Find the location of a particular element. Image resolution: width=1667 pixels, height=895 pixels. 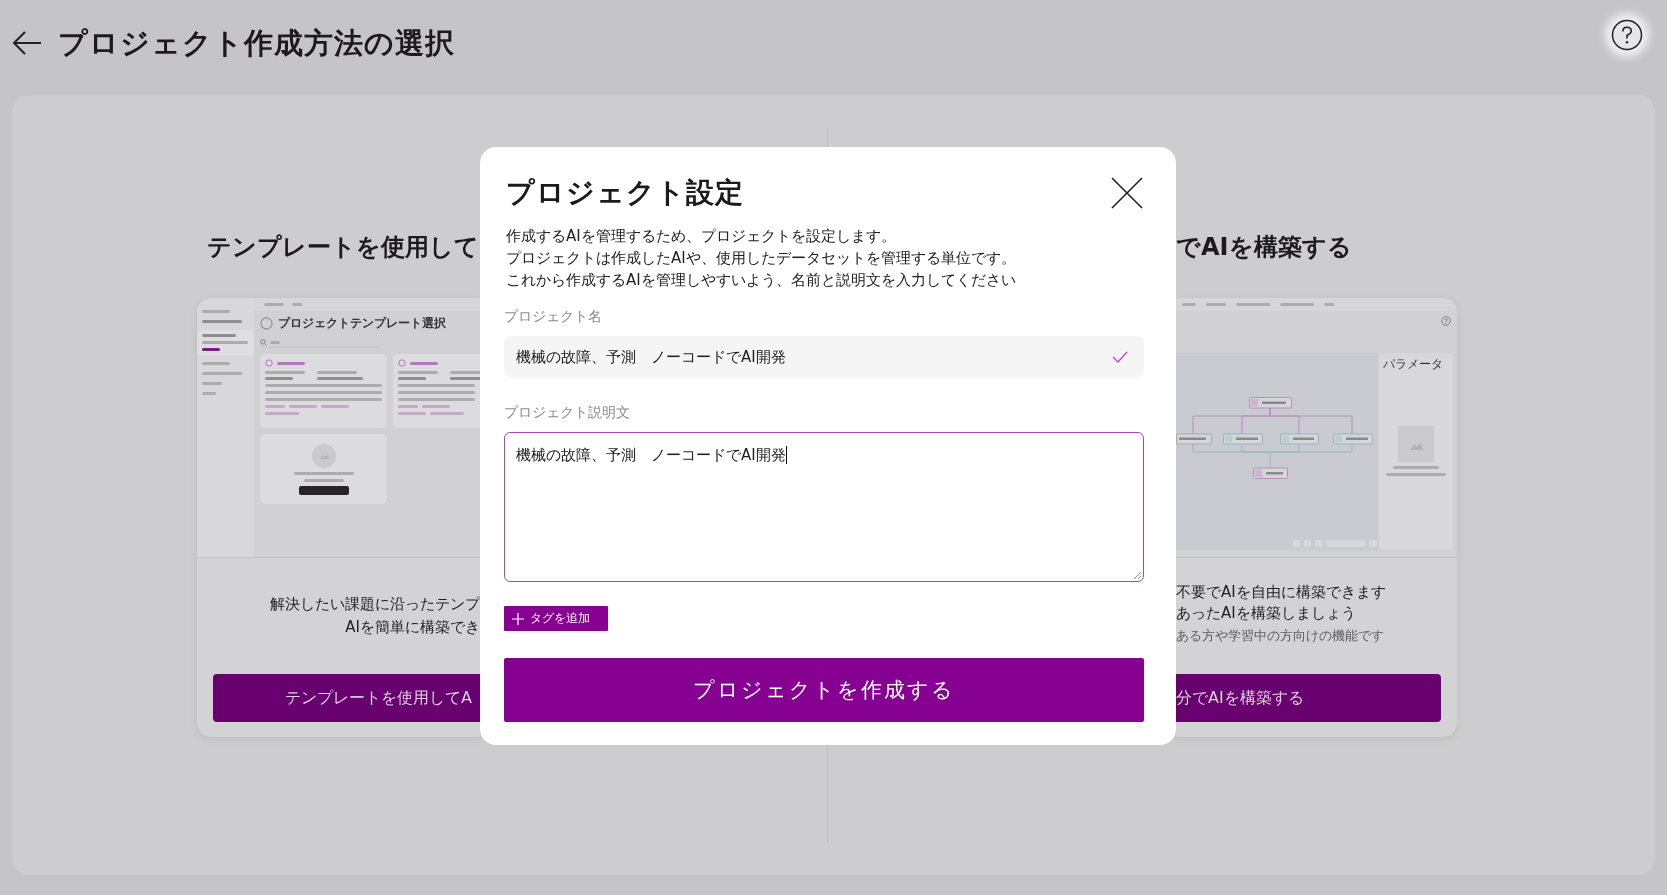

help-button is located at coordinates (1627, 35).